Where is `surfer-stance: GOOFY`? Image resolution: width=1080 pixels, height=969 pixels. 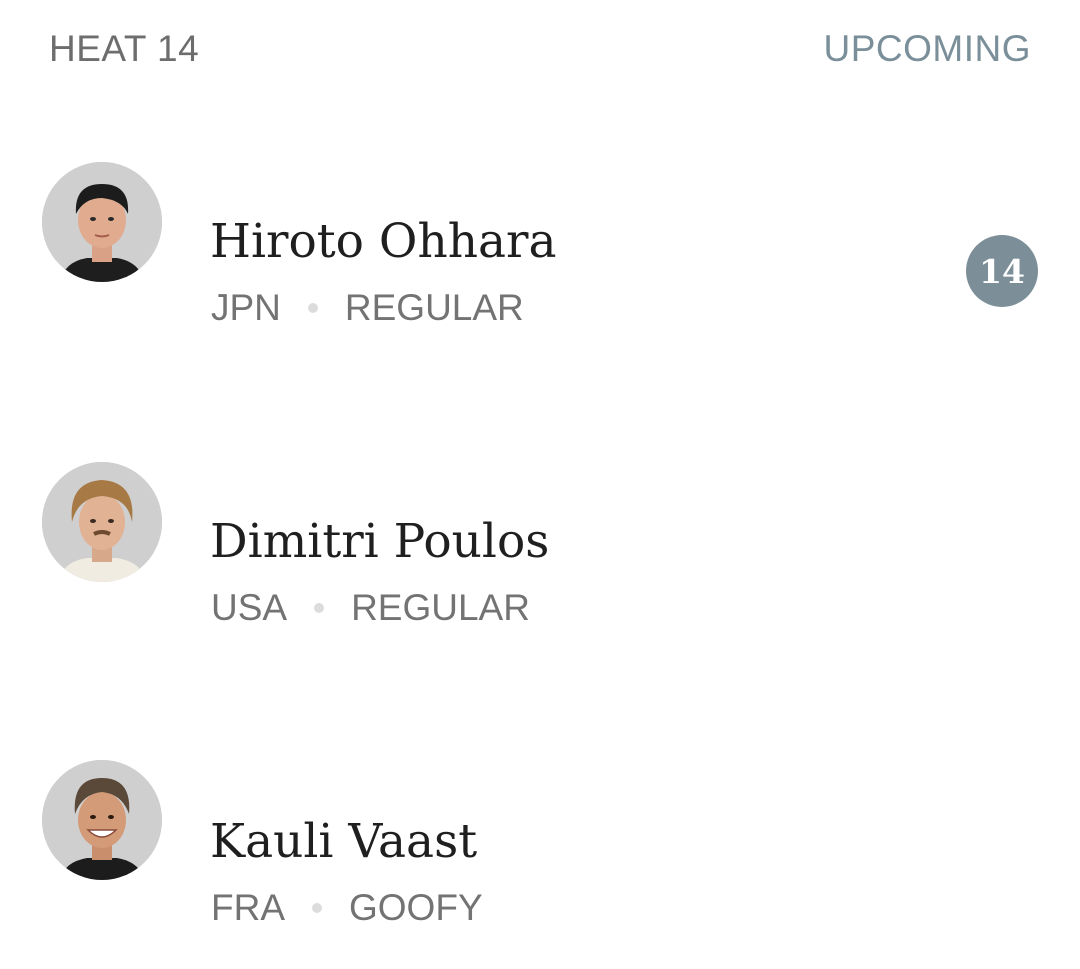 surfer-stance: GOOFY is located at coordinates (416, 907).